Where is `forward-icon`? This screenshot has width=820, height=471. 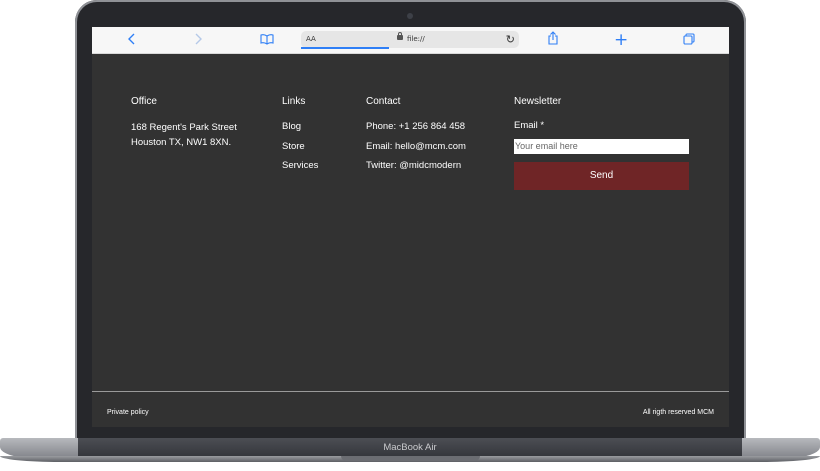 forward-icon is located at coordinates (198, 40).